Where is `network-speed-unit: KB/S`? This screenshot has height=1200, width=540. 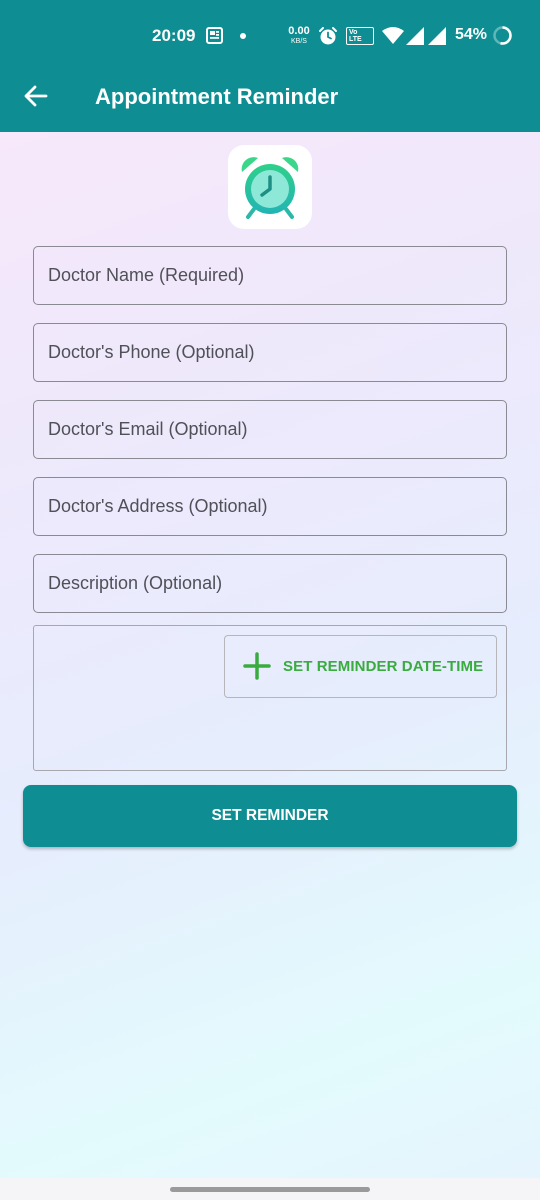
network-speed-unit: KB/S is located at coordinates (299, 41).